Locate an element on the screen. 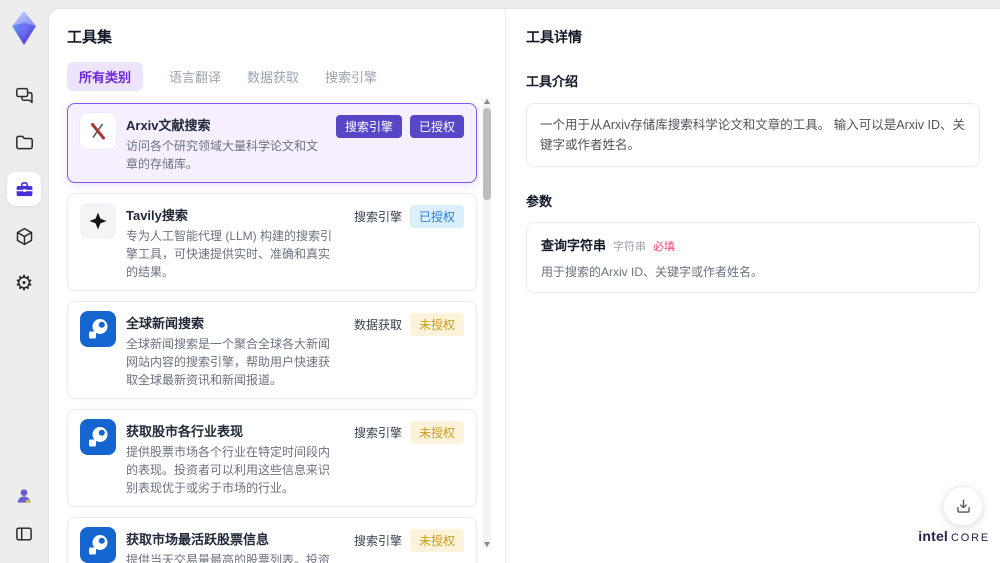 This screenshot has height=563, width=1000. param-required-badge: 必填 is located at coordinates (664, 247).